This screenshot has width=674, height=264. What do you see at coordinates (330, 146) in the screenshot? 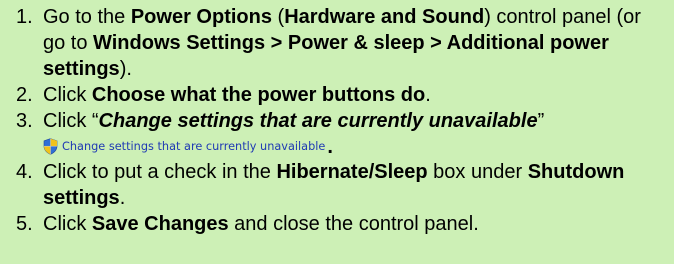
I see `link-trailing-period: .` at bounding box center [330, 146].